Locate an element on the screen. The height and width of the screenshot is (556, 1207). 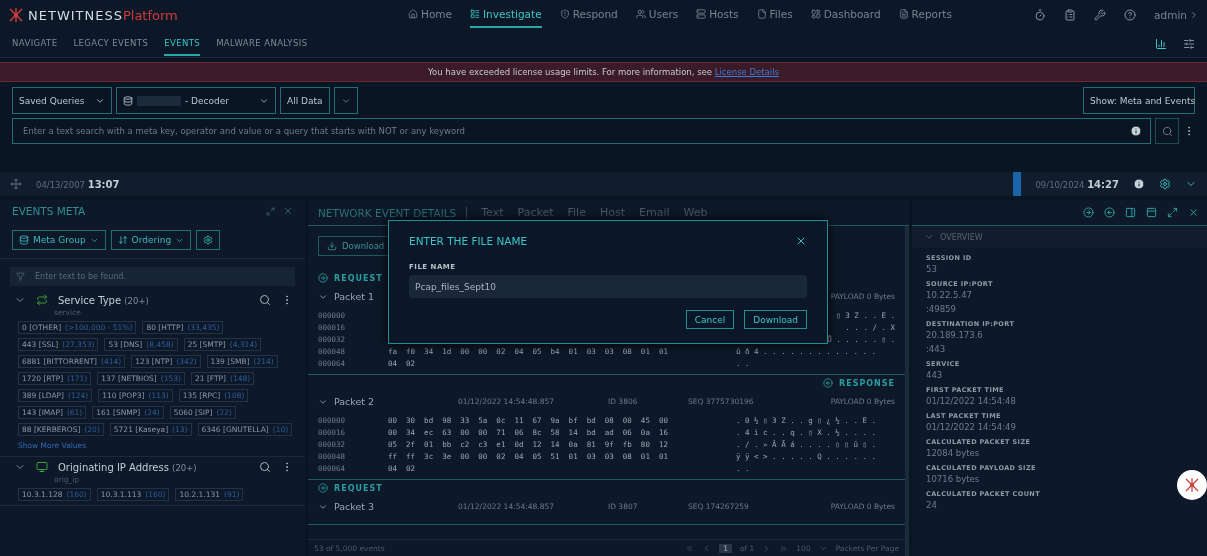
ordering-button: Ordering is located at coordinates (151, 240).